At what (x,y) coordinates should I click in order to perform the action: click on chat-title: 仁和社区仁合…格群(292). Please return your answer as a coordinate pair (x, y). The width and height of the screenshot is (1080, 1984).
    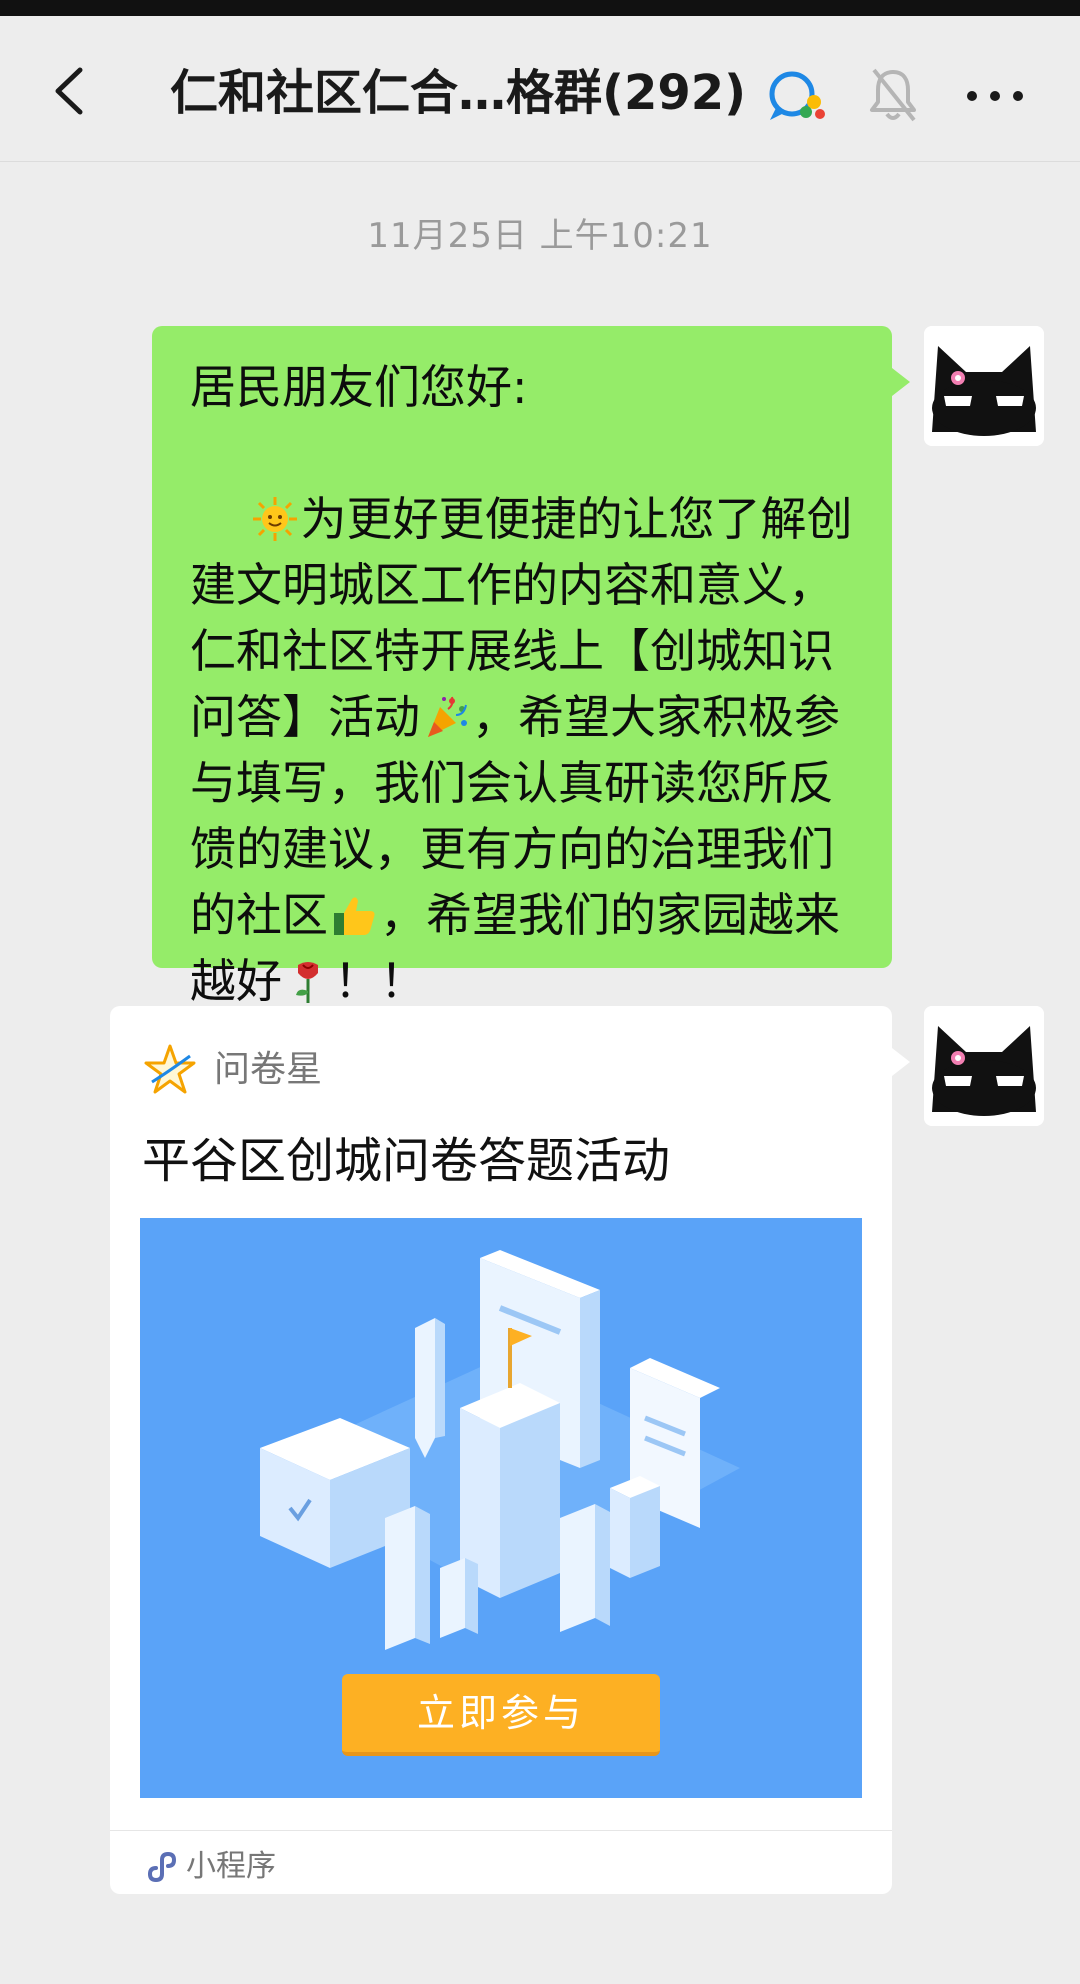
    Looking at the image, I should click on (458, 93).